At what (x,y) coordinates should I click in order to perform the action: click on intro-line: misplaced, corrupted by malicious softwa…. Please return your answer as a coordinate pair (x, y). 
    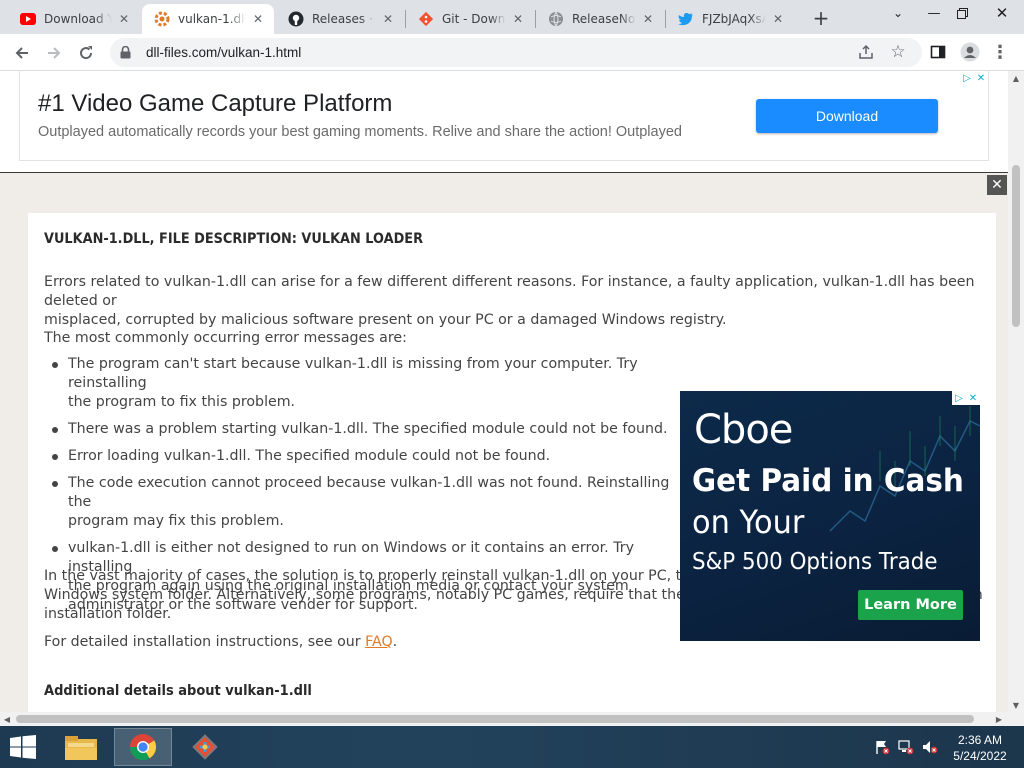
    Looking at the image, I should click on (385, 320).